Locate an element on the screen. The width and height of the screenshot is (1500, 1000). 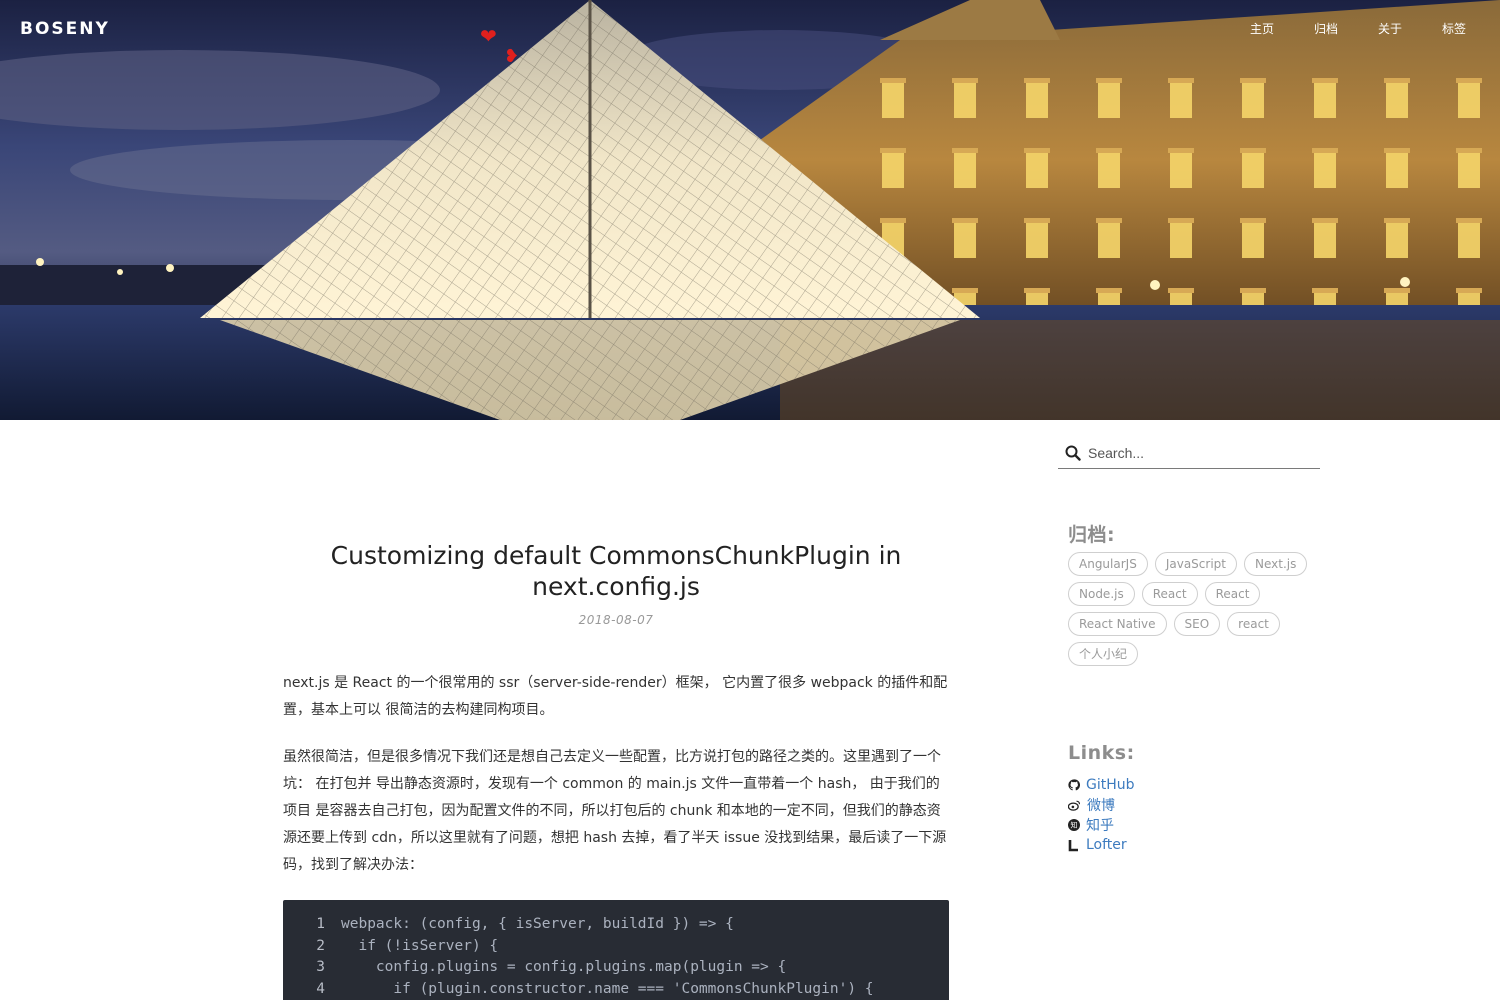
archive-title: 归档: is located at coordinates (1092, 535).